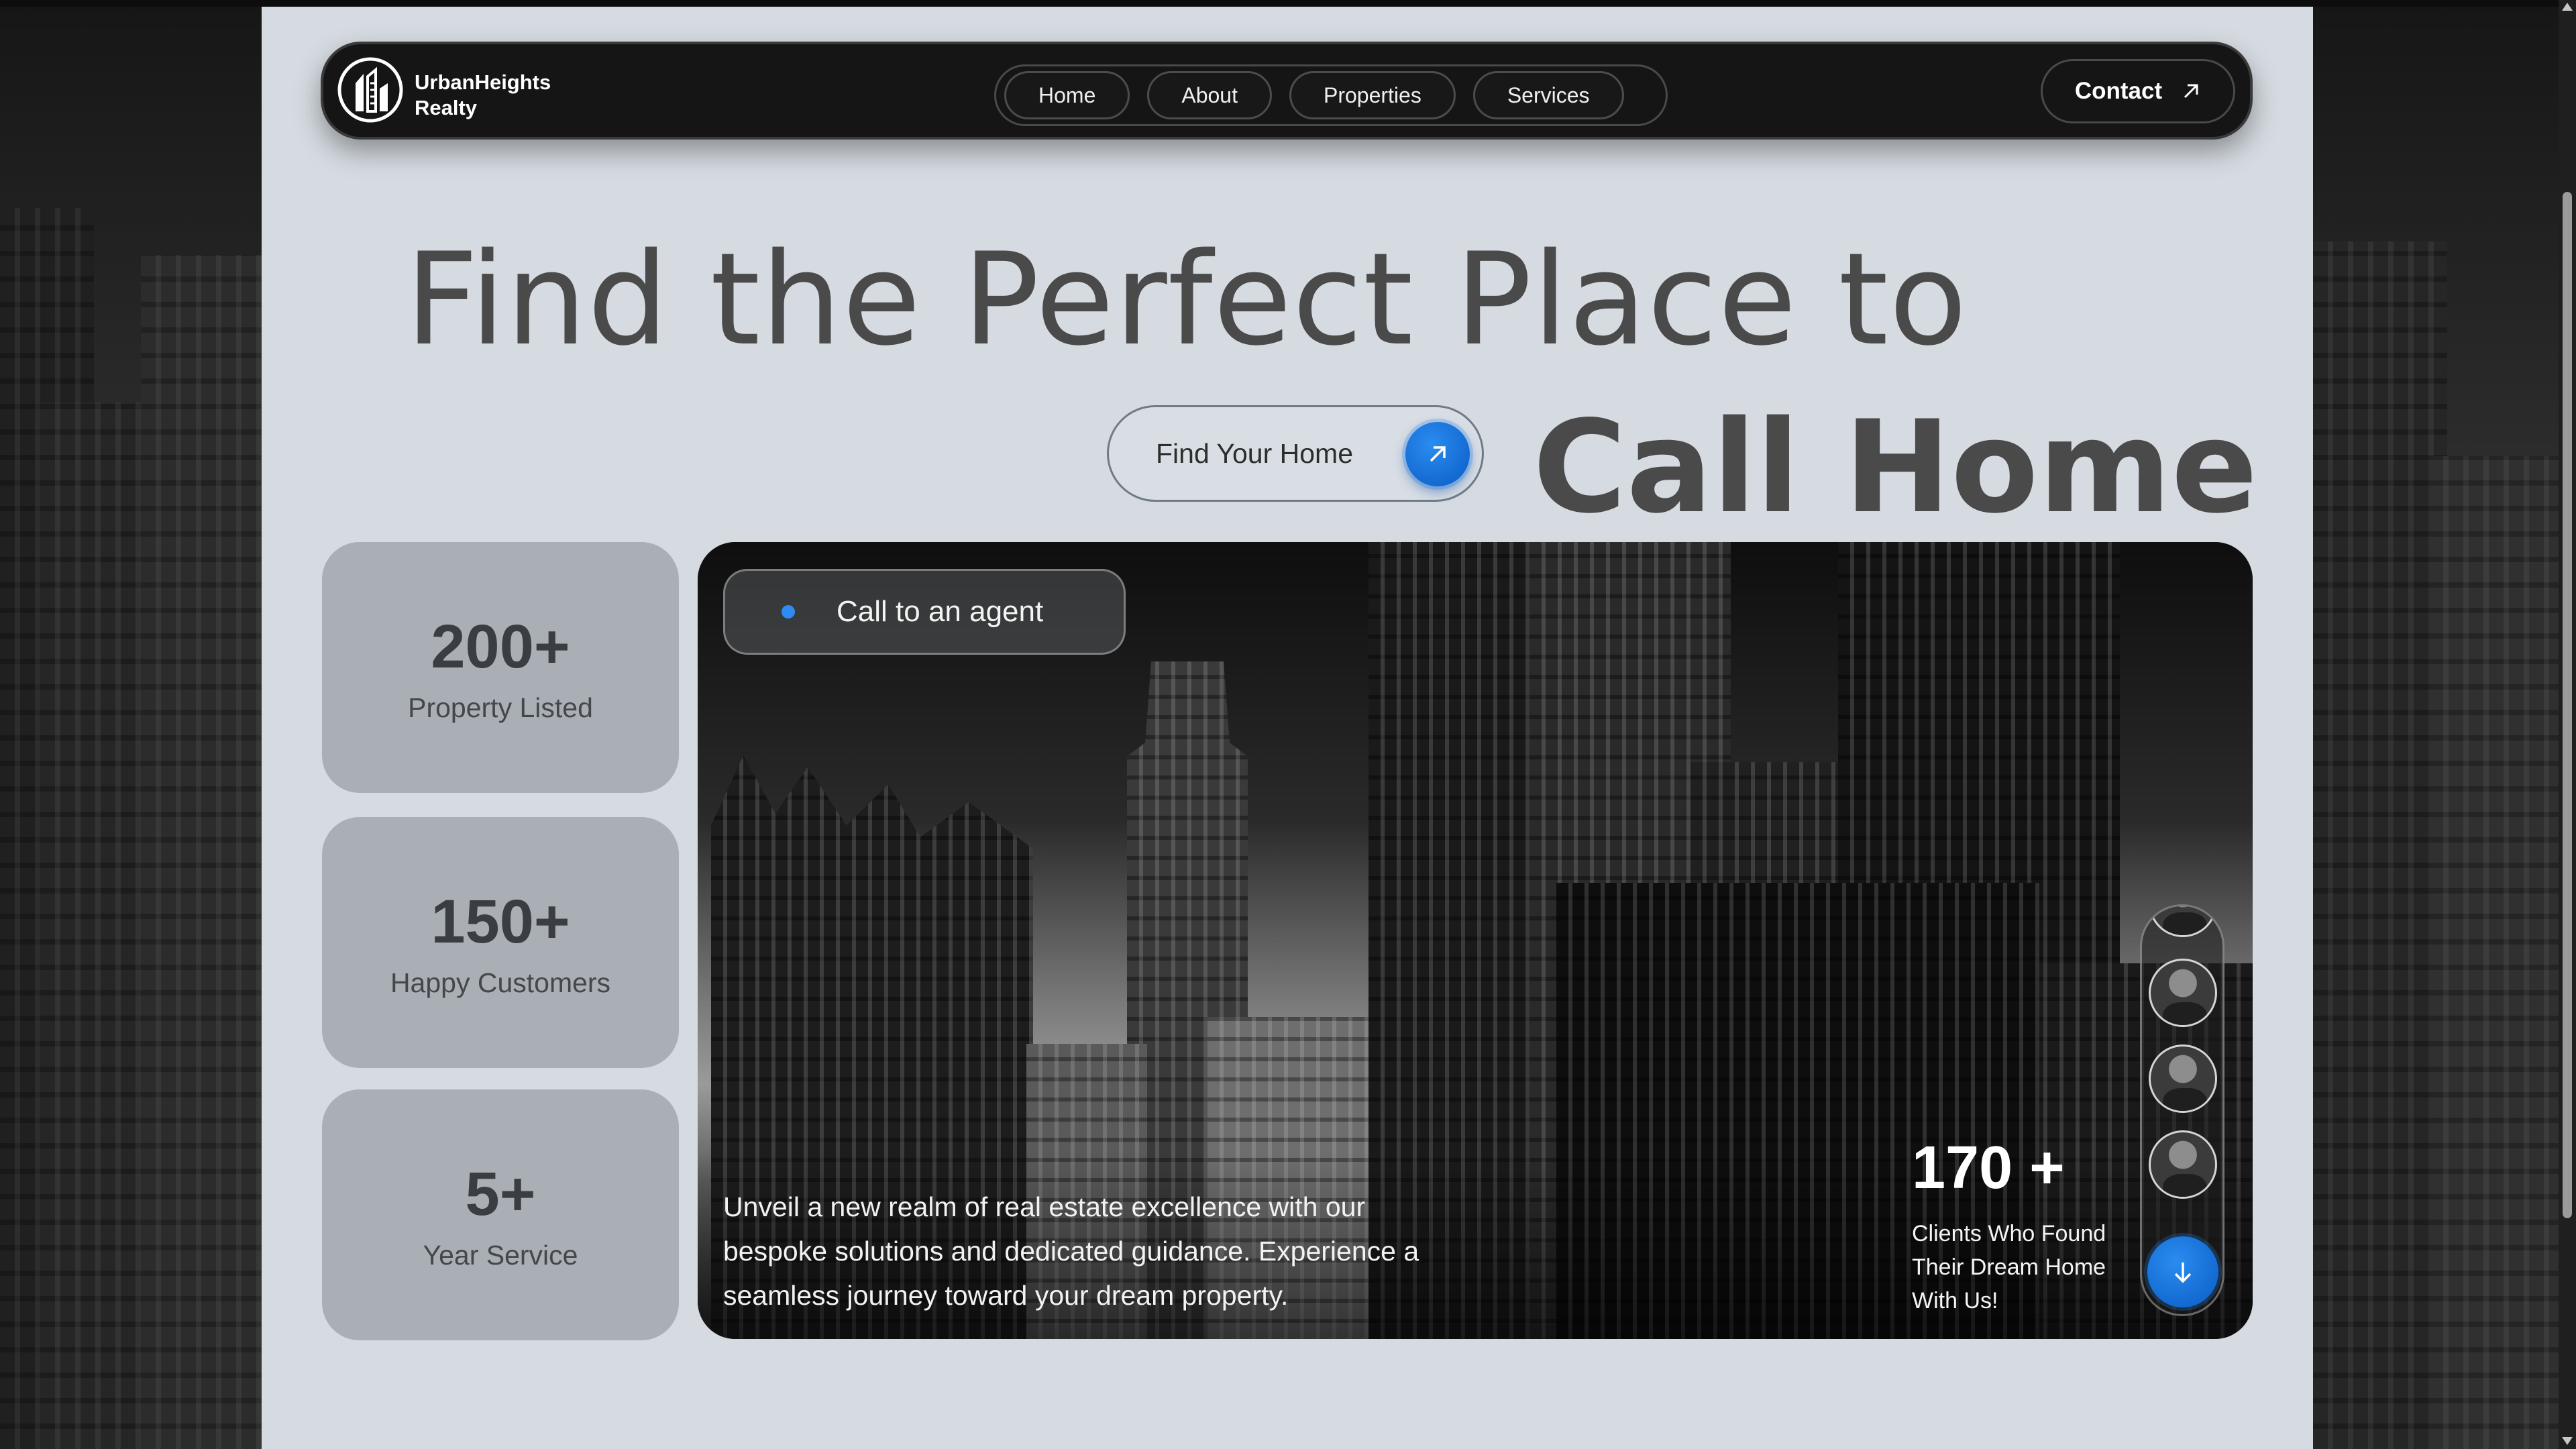 Image resolution: width=2576 pixels, height=1449 pixels. I want to click on headline-line2: Call Home, so click(1895, 467).